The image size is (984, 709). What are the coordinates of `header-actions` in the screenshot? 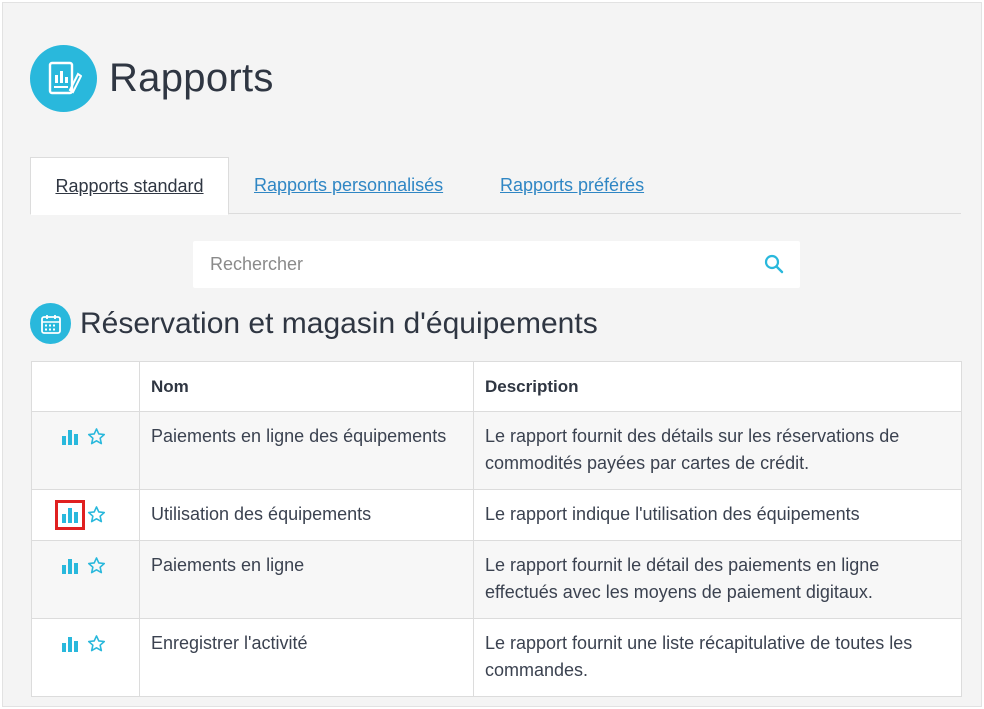 It's located at (85, 386).